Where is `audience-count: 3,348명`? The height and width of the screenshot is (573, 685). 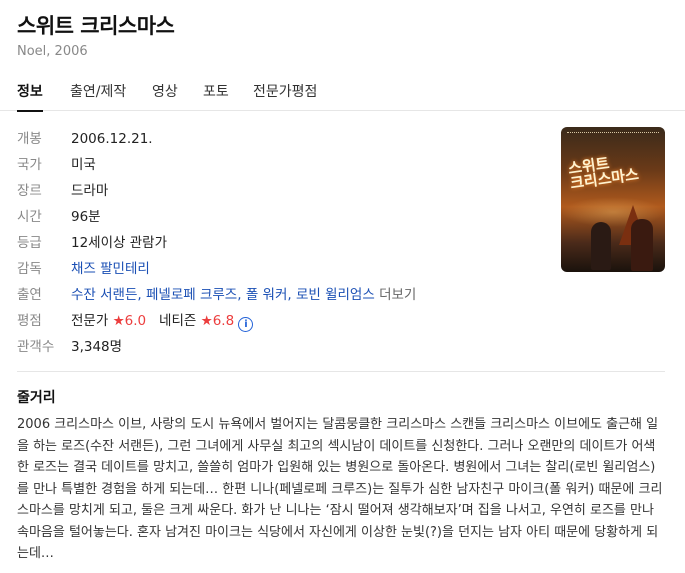 audience-count: 3,348명 is located at coordinates (97, 347).